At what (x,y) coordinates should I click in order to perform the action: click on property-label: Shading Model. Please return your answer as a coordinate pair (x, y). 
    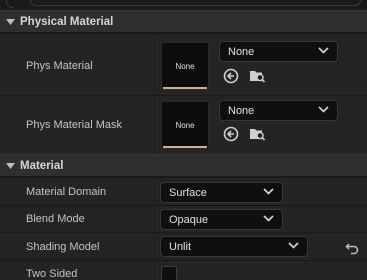
    Looking at the image, I should click on (63, 247).